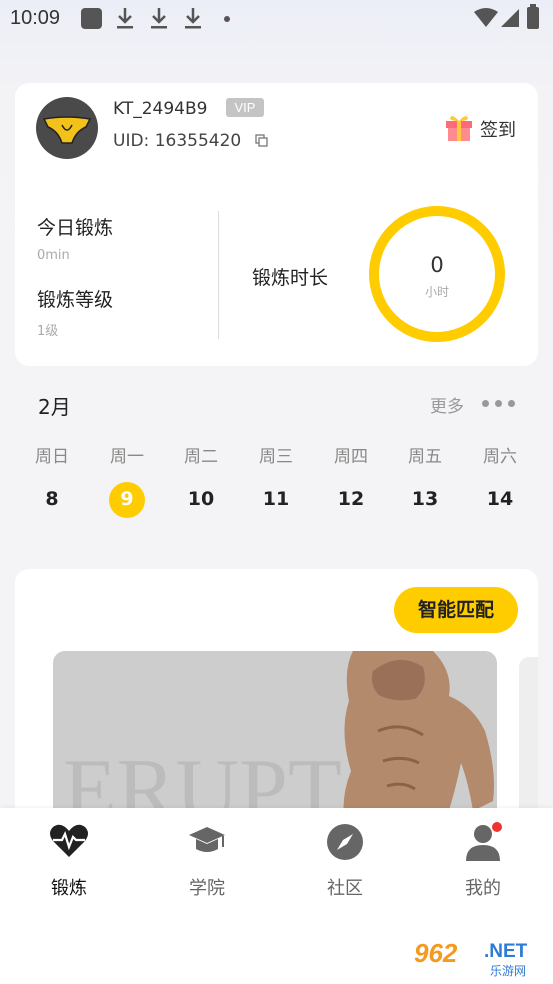  Describe the element at coordinates (127, 457) in the screenshot. I see `weekday-label: 周一` at that location.